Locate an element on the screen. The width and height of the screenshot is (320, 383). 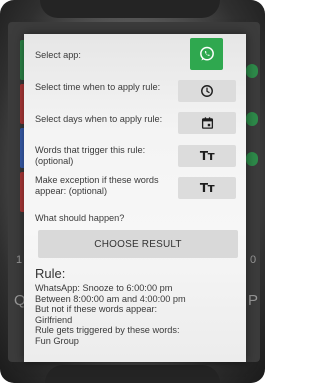
choose-result-button: CHOOSE RESULT is located at coordinates (138, 244).